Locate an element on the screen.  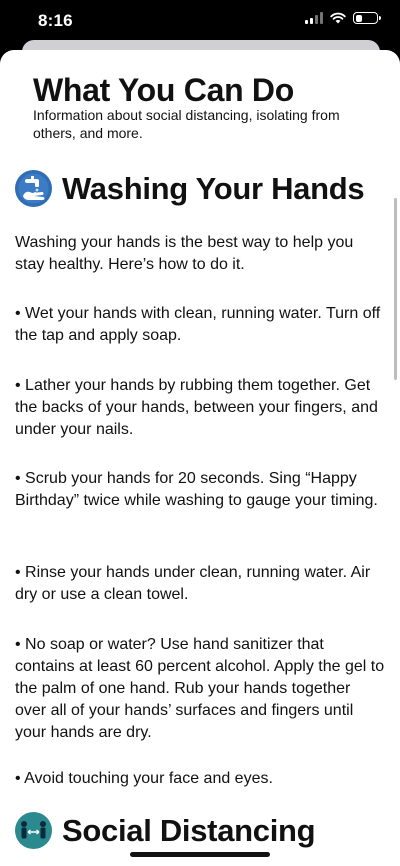
section-title: Social Distancing is located at coordinates (189, 830).